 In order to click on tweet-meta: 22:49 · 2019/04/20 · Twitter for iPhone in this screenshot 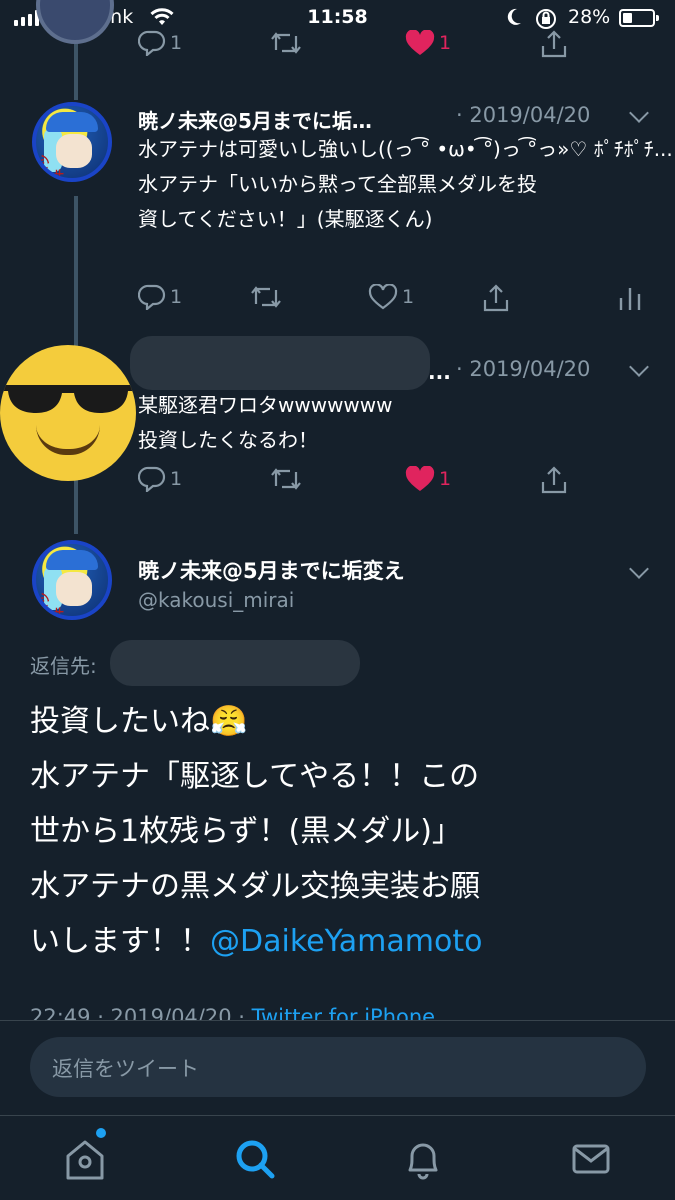, I will do `click(232, 1013)`.